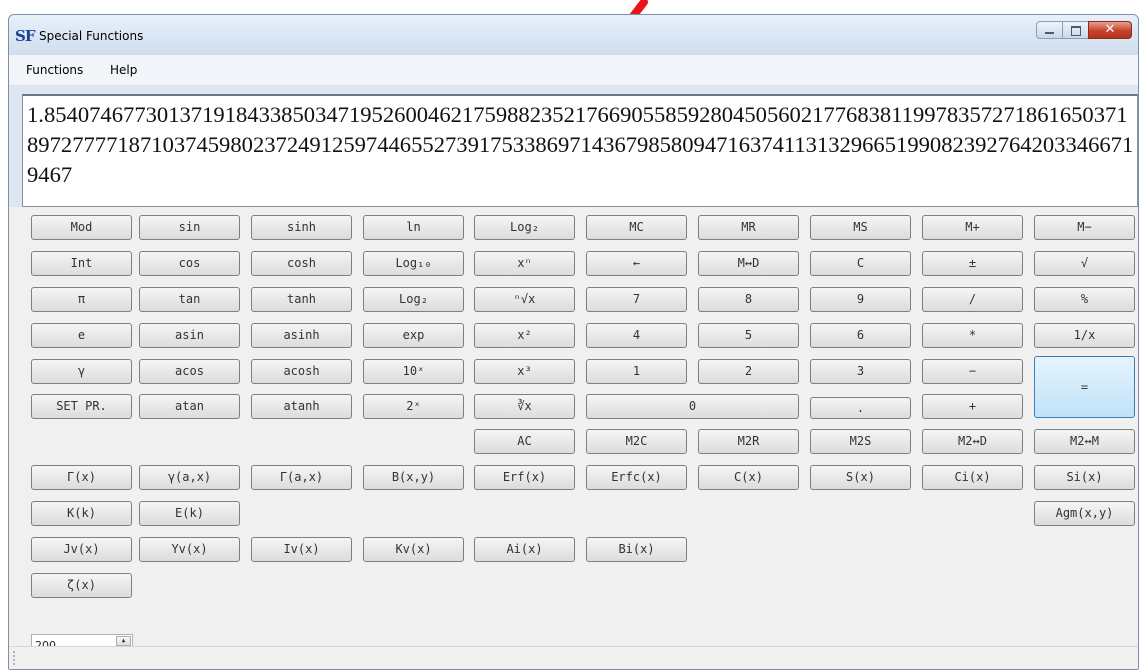 The image size is (1147, 672). Describe the element at coordinates (189, 406) in the screenshot. I see `key-buttons-row6-1-button: atan` at that location.